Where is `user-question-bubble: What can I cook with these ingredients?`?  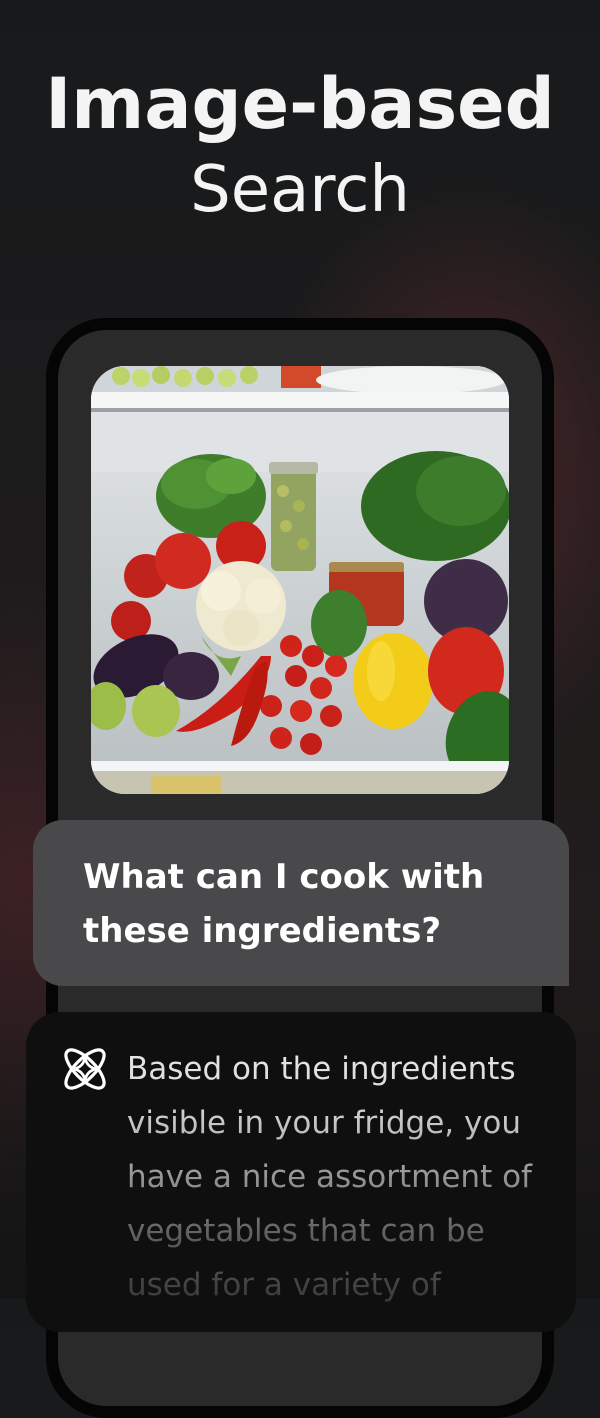
user-question-bubble: What can I cook with these ingredients? is located at coordinates (301, 903).